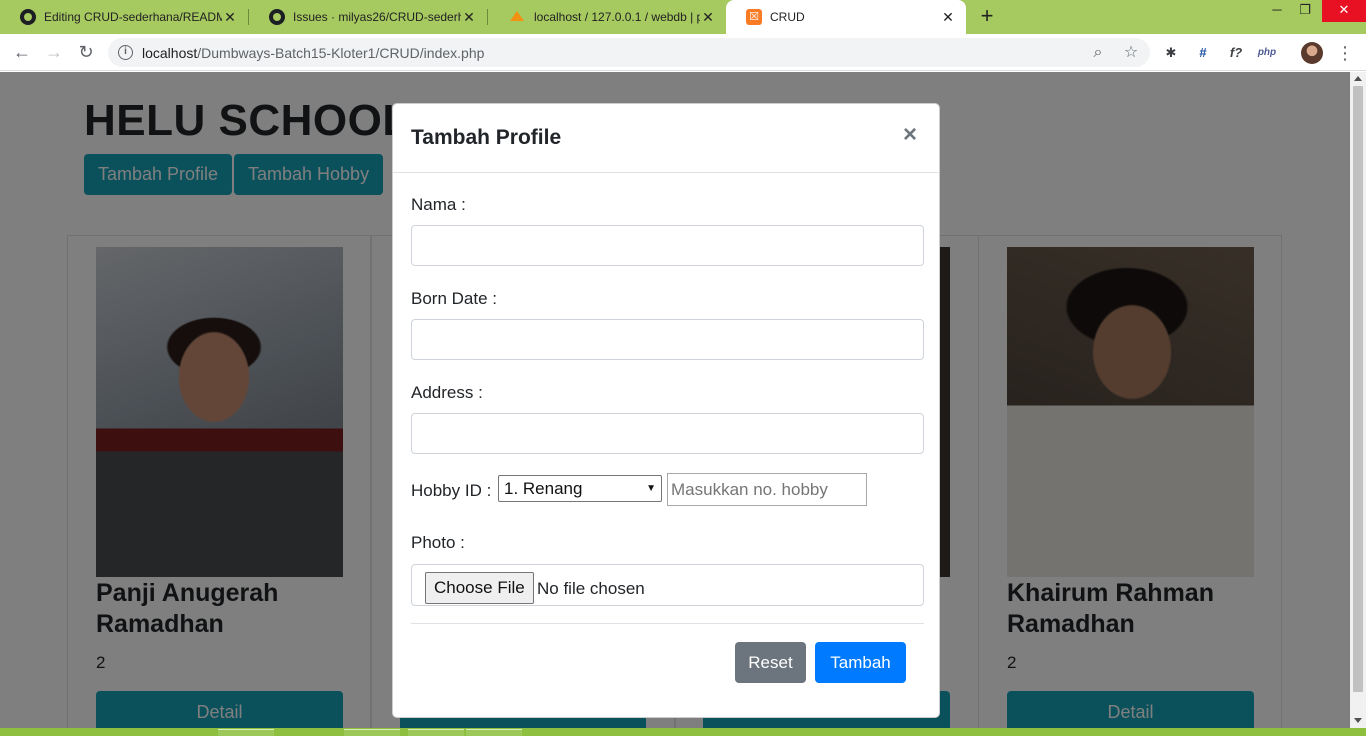 Image resolution: width=1366 pixels, height=736 pixels. What do you see at coordinates (170, 53) in the screenshot?
I see `url-host: localhost` at bounding box center [170, 53].